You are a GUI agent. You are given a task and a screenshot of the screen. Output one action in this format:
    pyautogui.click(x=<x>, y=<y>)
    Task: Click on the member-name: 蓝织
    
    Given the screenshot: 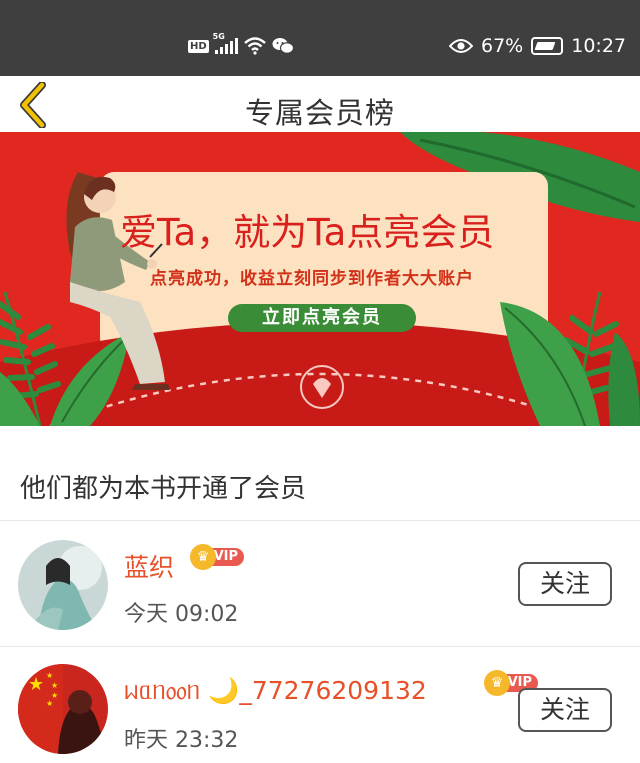 What is the action you would take?
    pyautogui.click(x=149, y=566)
    